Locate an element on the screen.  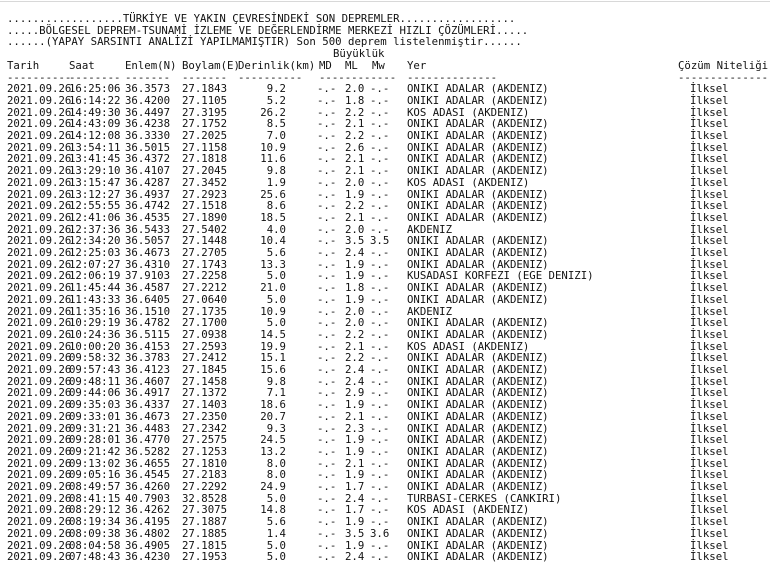
cell-saat: 14:12:08 is located at coordinates (95, 135).